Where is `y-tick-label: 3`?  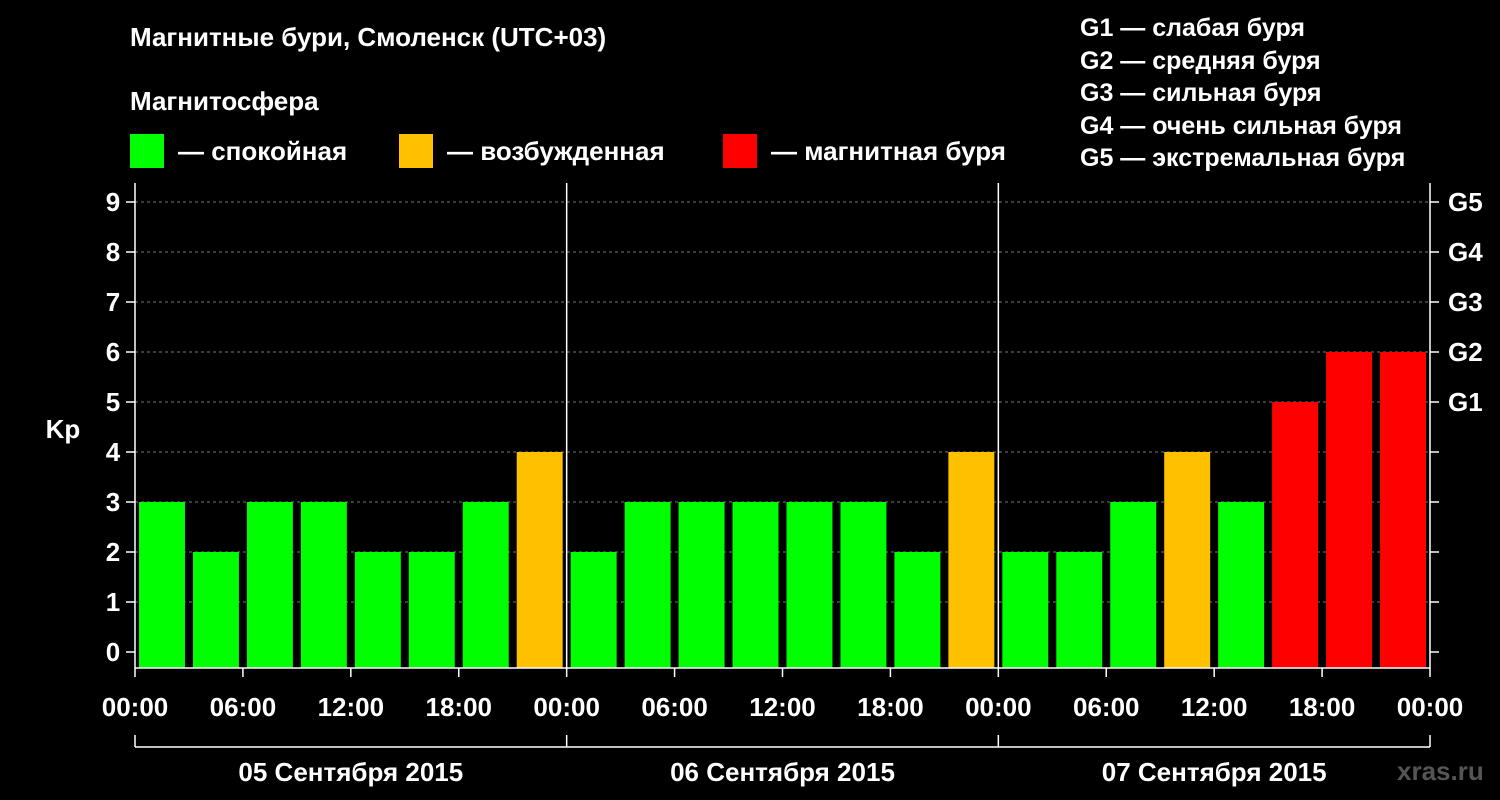 y-tick-label: 3 is located at coordinates (113, 502).